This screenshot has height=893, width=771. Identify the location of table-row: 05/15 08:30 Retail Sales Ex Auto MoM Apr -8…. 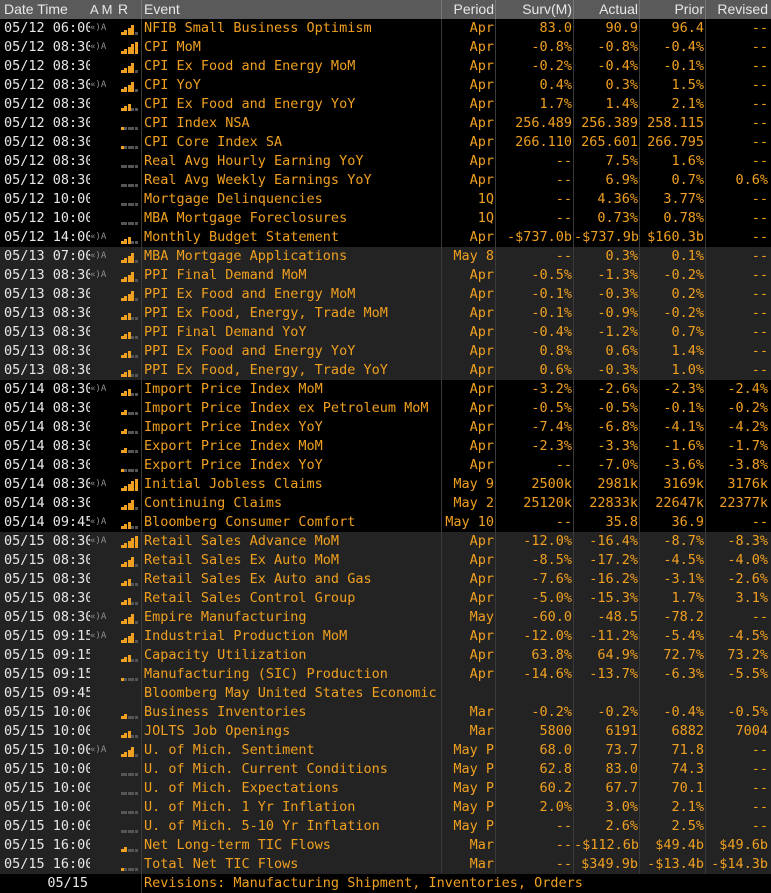
(385, 560).